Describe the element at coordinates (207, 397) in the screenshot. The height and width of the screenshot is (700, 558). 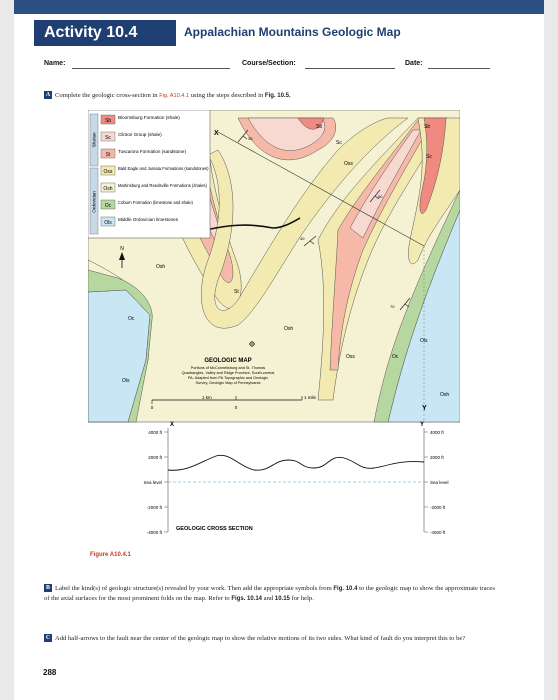
I see `svg-text: 1 km` at that location.